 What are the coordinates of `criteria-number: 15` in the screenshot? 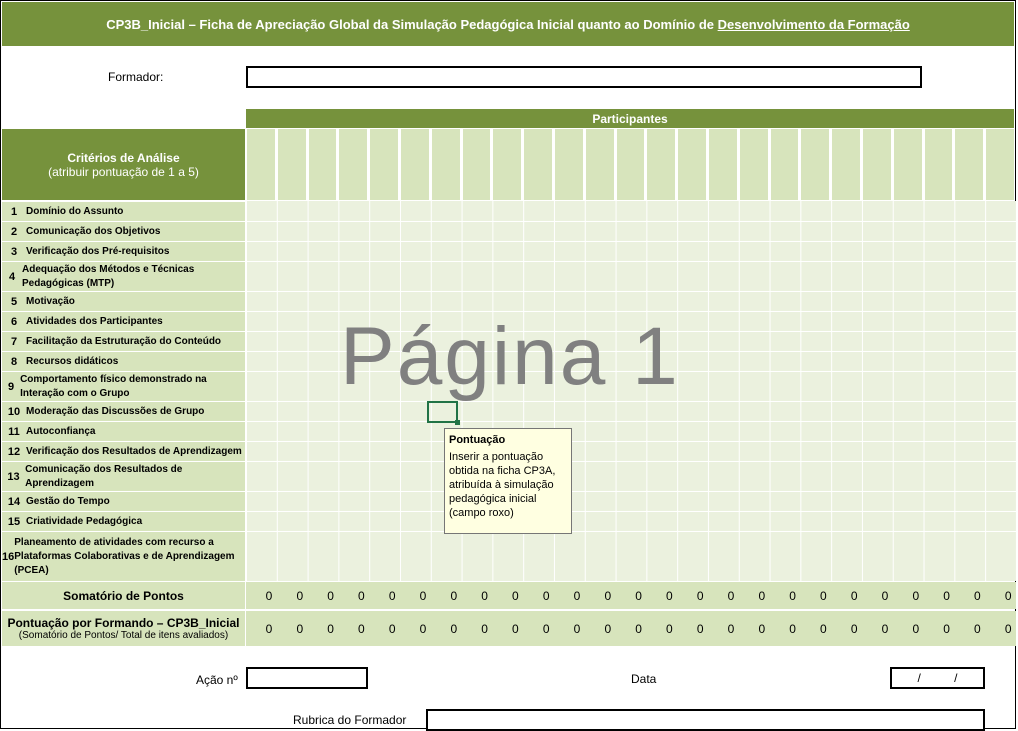 It's located at (14, 521).